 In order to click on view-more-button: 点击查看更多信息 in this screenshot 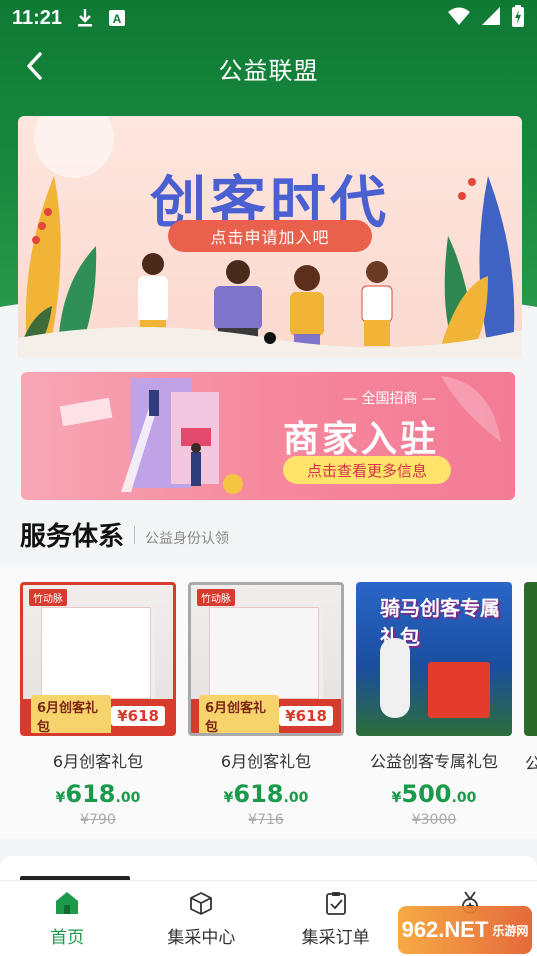, I will do `click(367, 470)`.